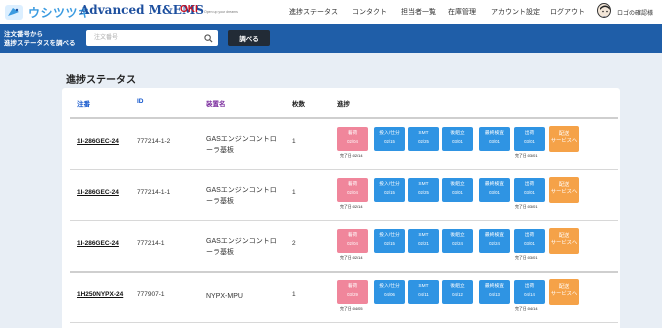 The image size is (662, 328). What do you see at coordinates (343, 104) in the screenshot?
I see `col-header-progress: 進捗` at bounding box center [343, 104].